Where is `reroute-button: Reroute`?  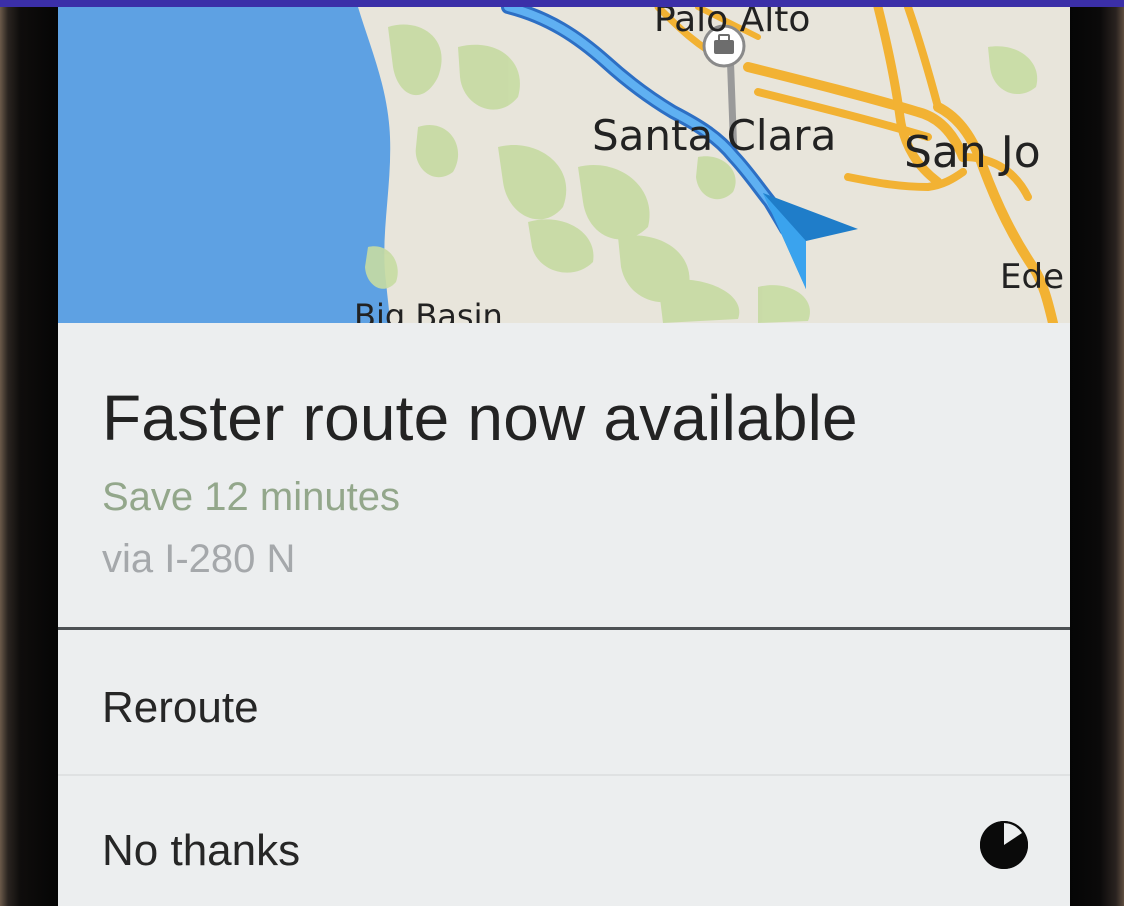 reroute-button: Reroute is located at coordinates (564, 703).